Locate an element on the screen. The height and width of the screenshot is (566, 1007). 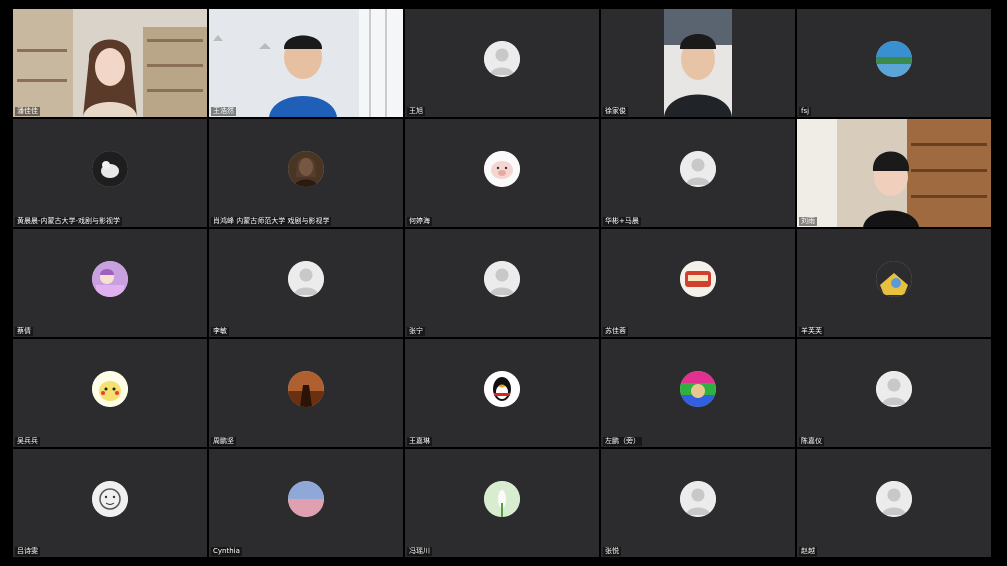
participant-tile: Cynthia is located at coordinates (306, 503).